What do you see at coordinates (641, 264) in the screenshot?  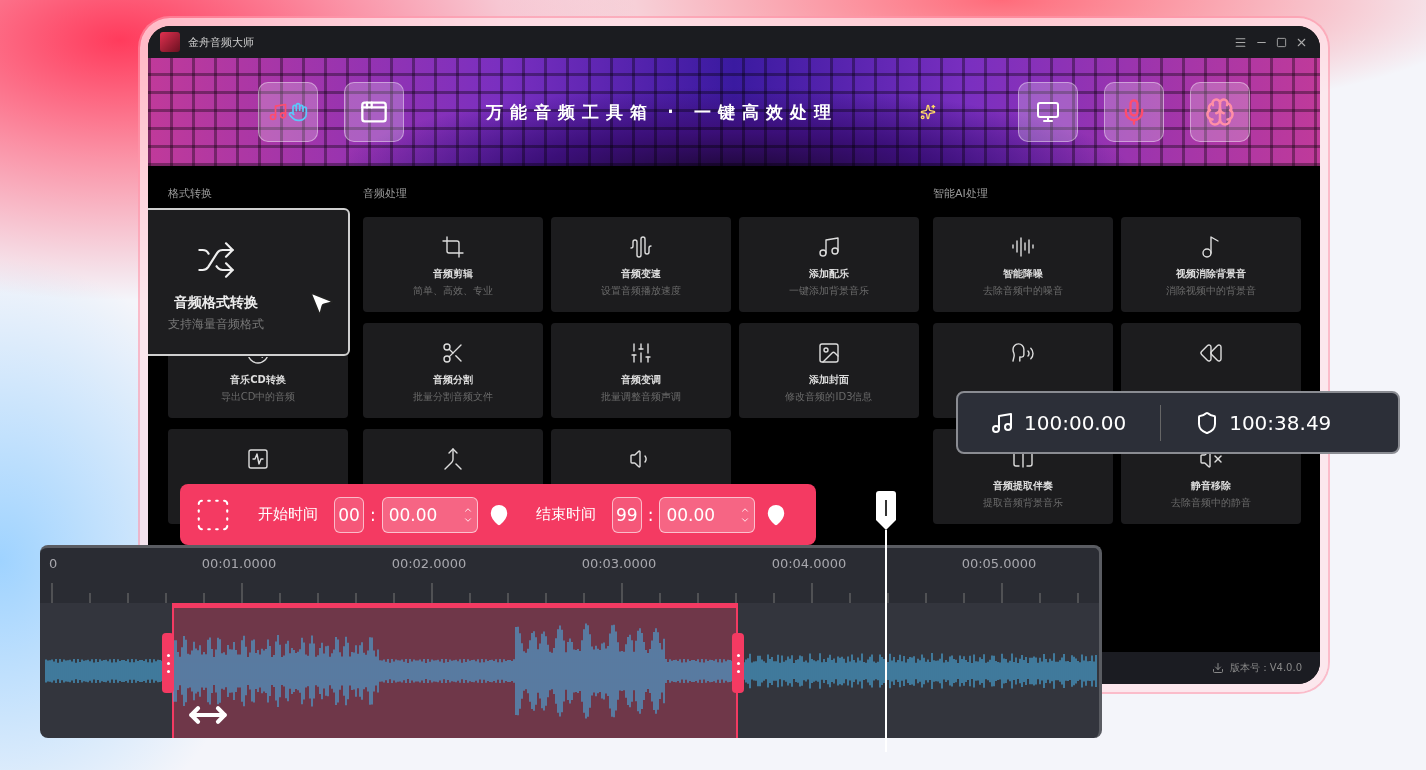 I see `tool-card: 音频变速 设置音频播放速度` at bounding box center [641, 264].